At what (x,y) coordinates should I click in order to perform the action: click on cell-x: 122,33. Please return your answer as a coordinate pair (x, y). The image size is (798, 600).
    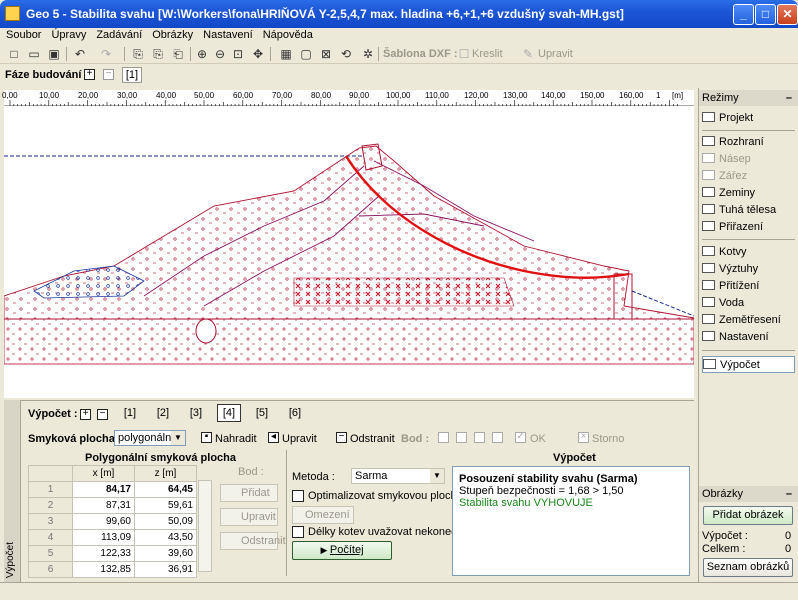
    Looking at the image, I should click on (103, 553).